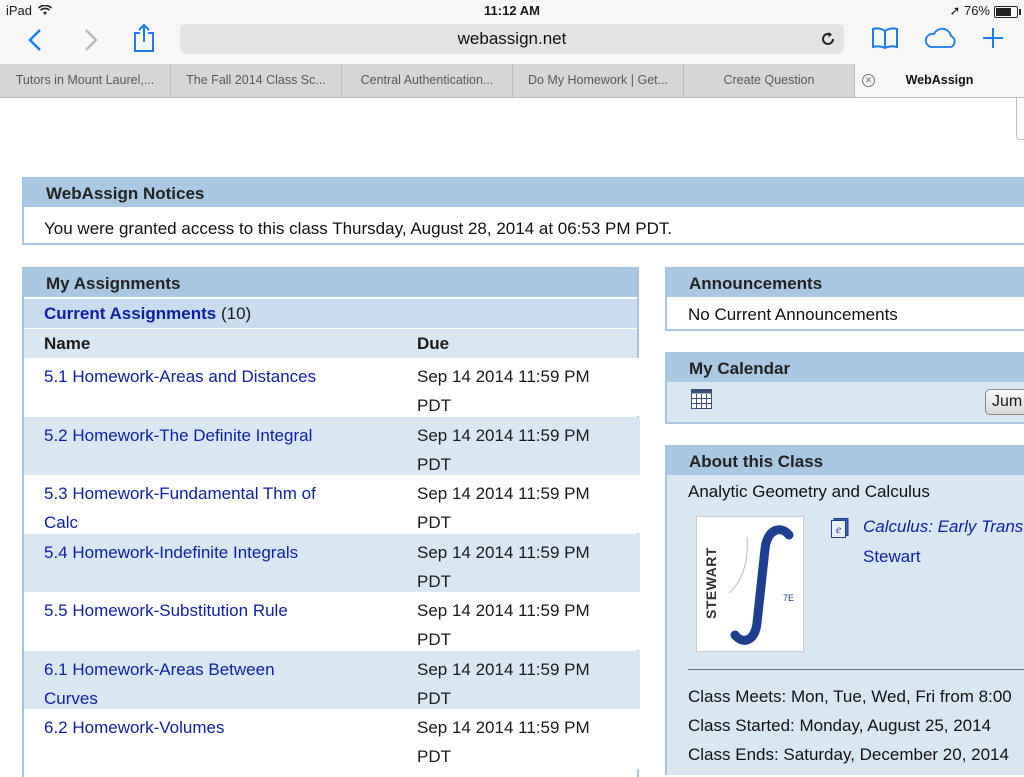 The width and height of the screenshot is (1024, 777). I want to click on tab-webassign-label: WebAssign, so click(939, 80).